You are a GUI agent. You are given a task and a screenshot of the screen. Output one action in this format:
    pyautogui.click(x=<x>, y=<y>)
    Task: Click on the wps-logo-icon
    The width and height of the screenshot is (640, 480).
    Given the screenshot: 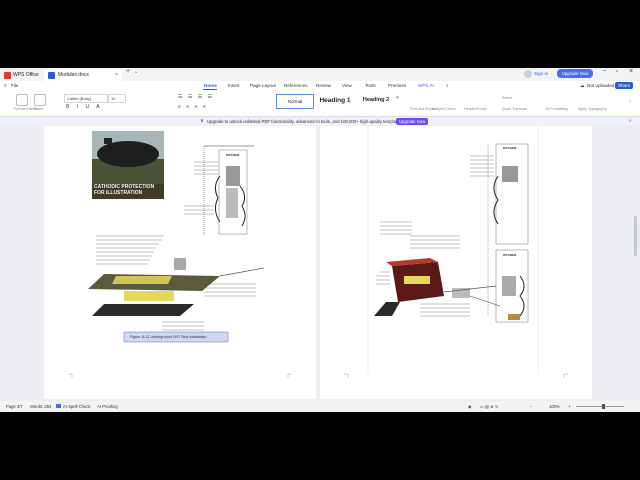 What is the action you would take?
    pyautogui.click(x=7, y=75)
    